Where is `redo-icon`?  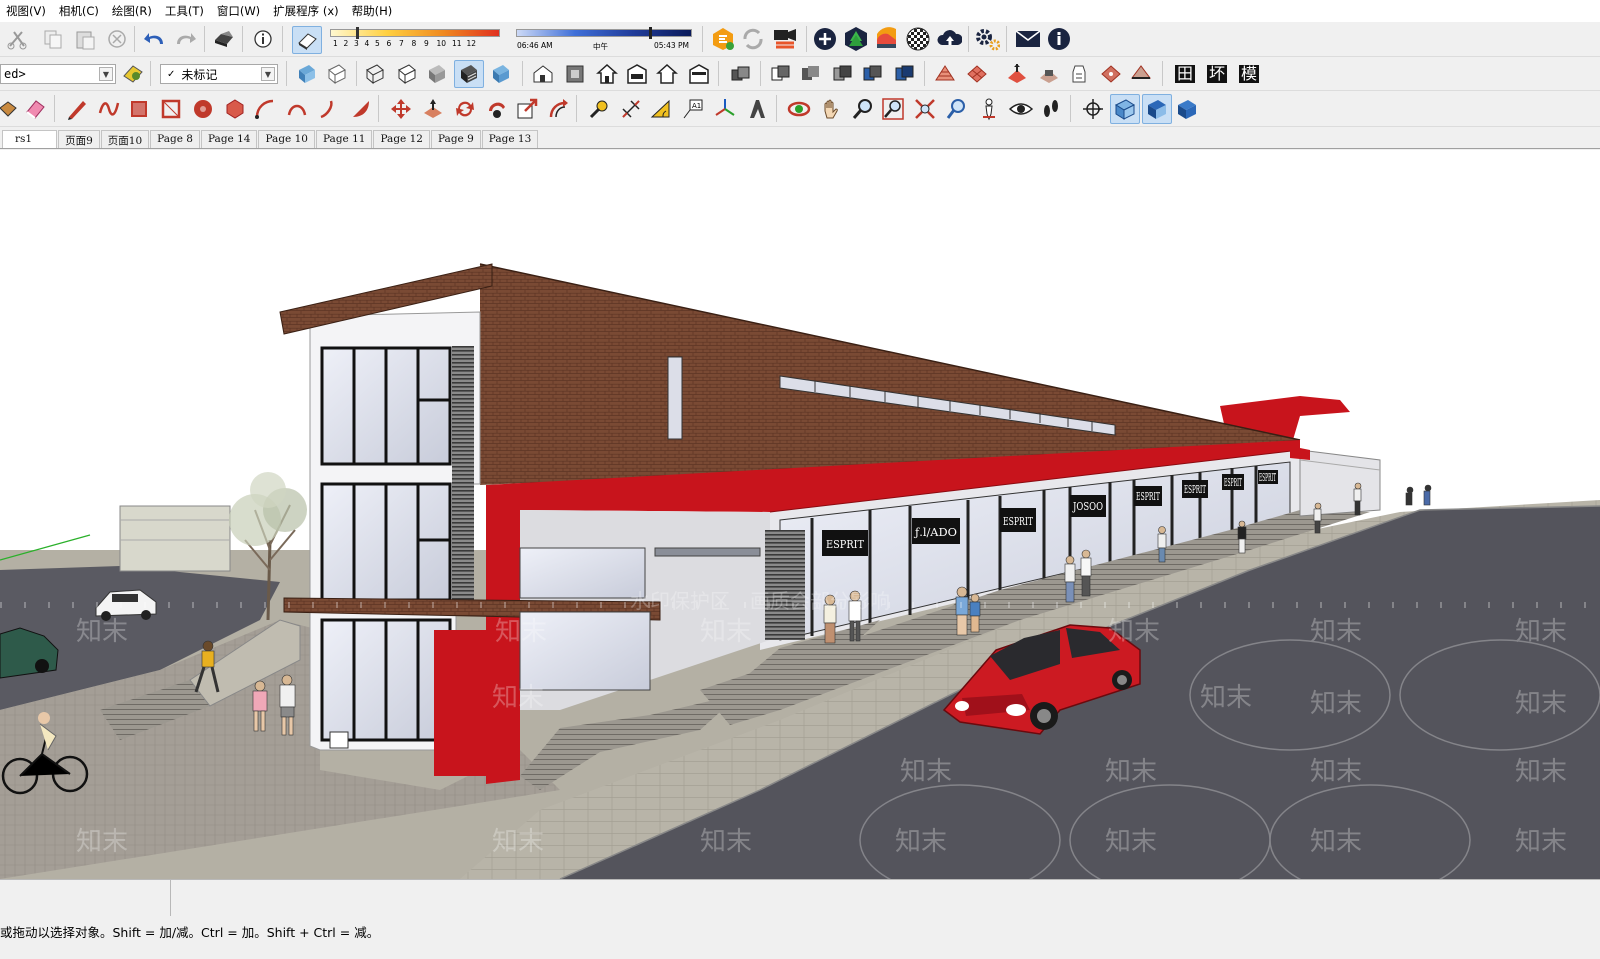 redo-icon is located at coordinates (185, 39).